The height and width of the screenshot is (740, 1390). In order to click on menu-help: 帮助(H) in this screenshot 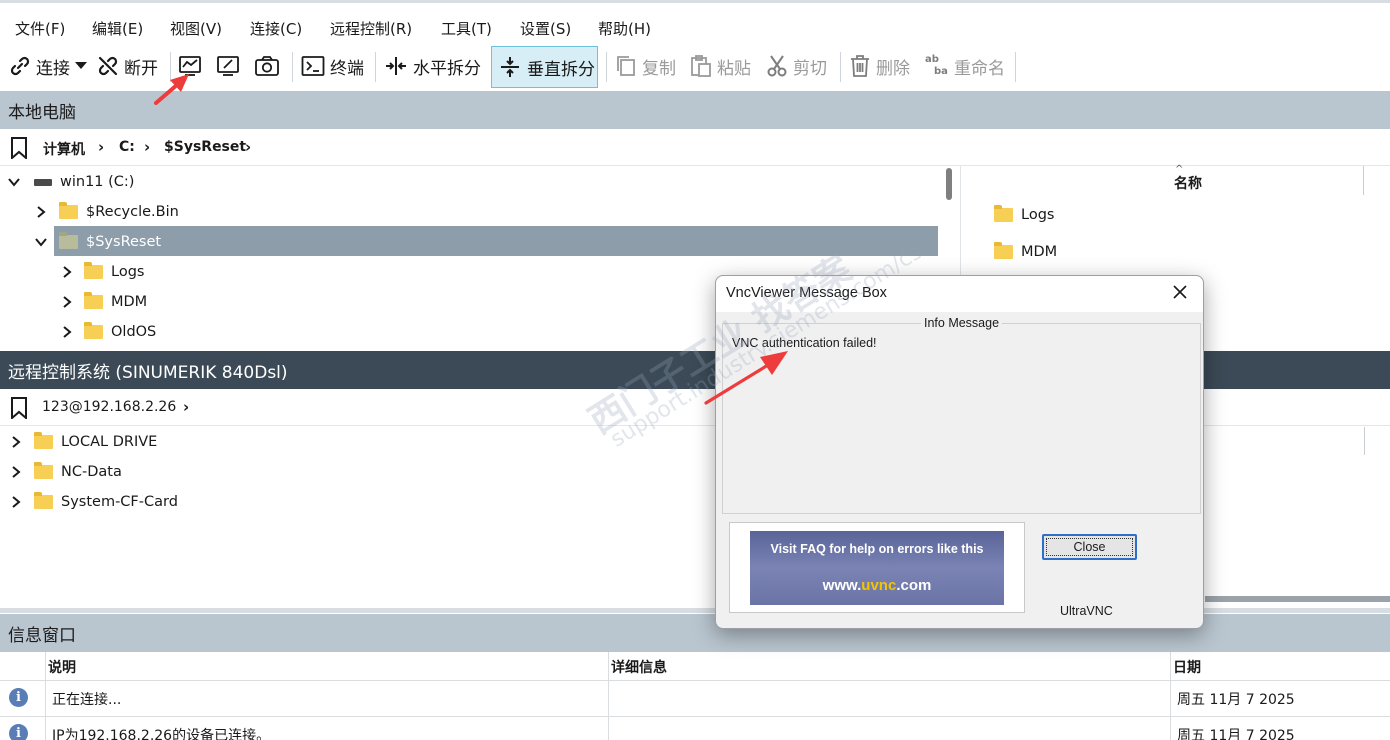, I will do `click(624, 28)`.